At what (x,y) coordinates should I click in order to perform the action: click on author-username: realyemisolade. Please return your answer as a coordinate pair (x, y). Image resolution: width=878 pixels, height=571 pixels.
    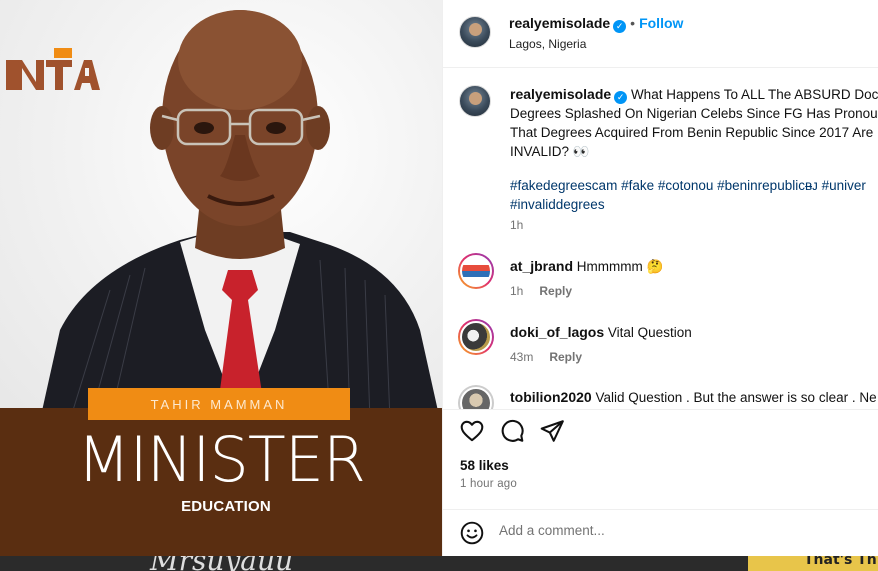
    Looking at the image, I should click on (559, 23).